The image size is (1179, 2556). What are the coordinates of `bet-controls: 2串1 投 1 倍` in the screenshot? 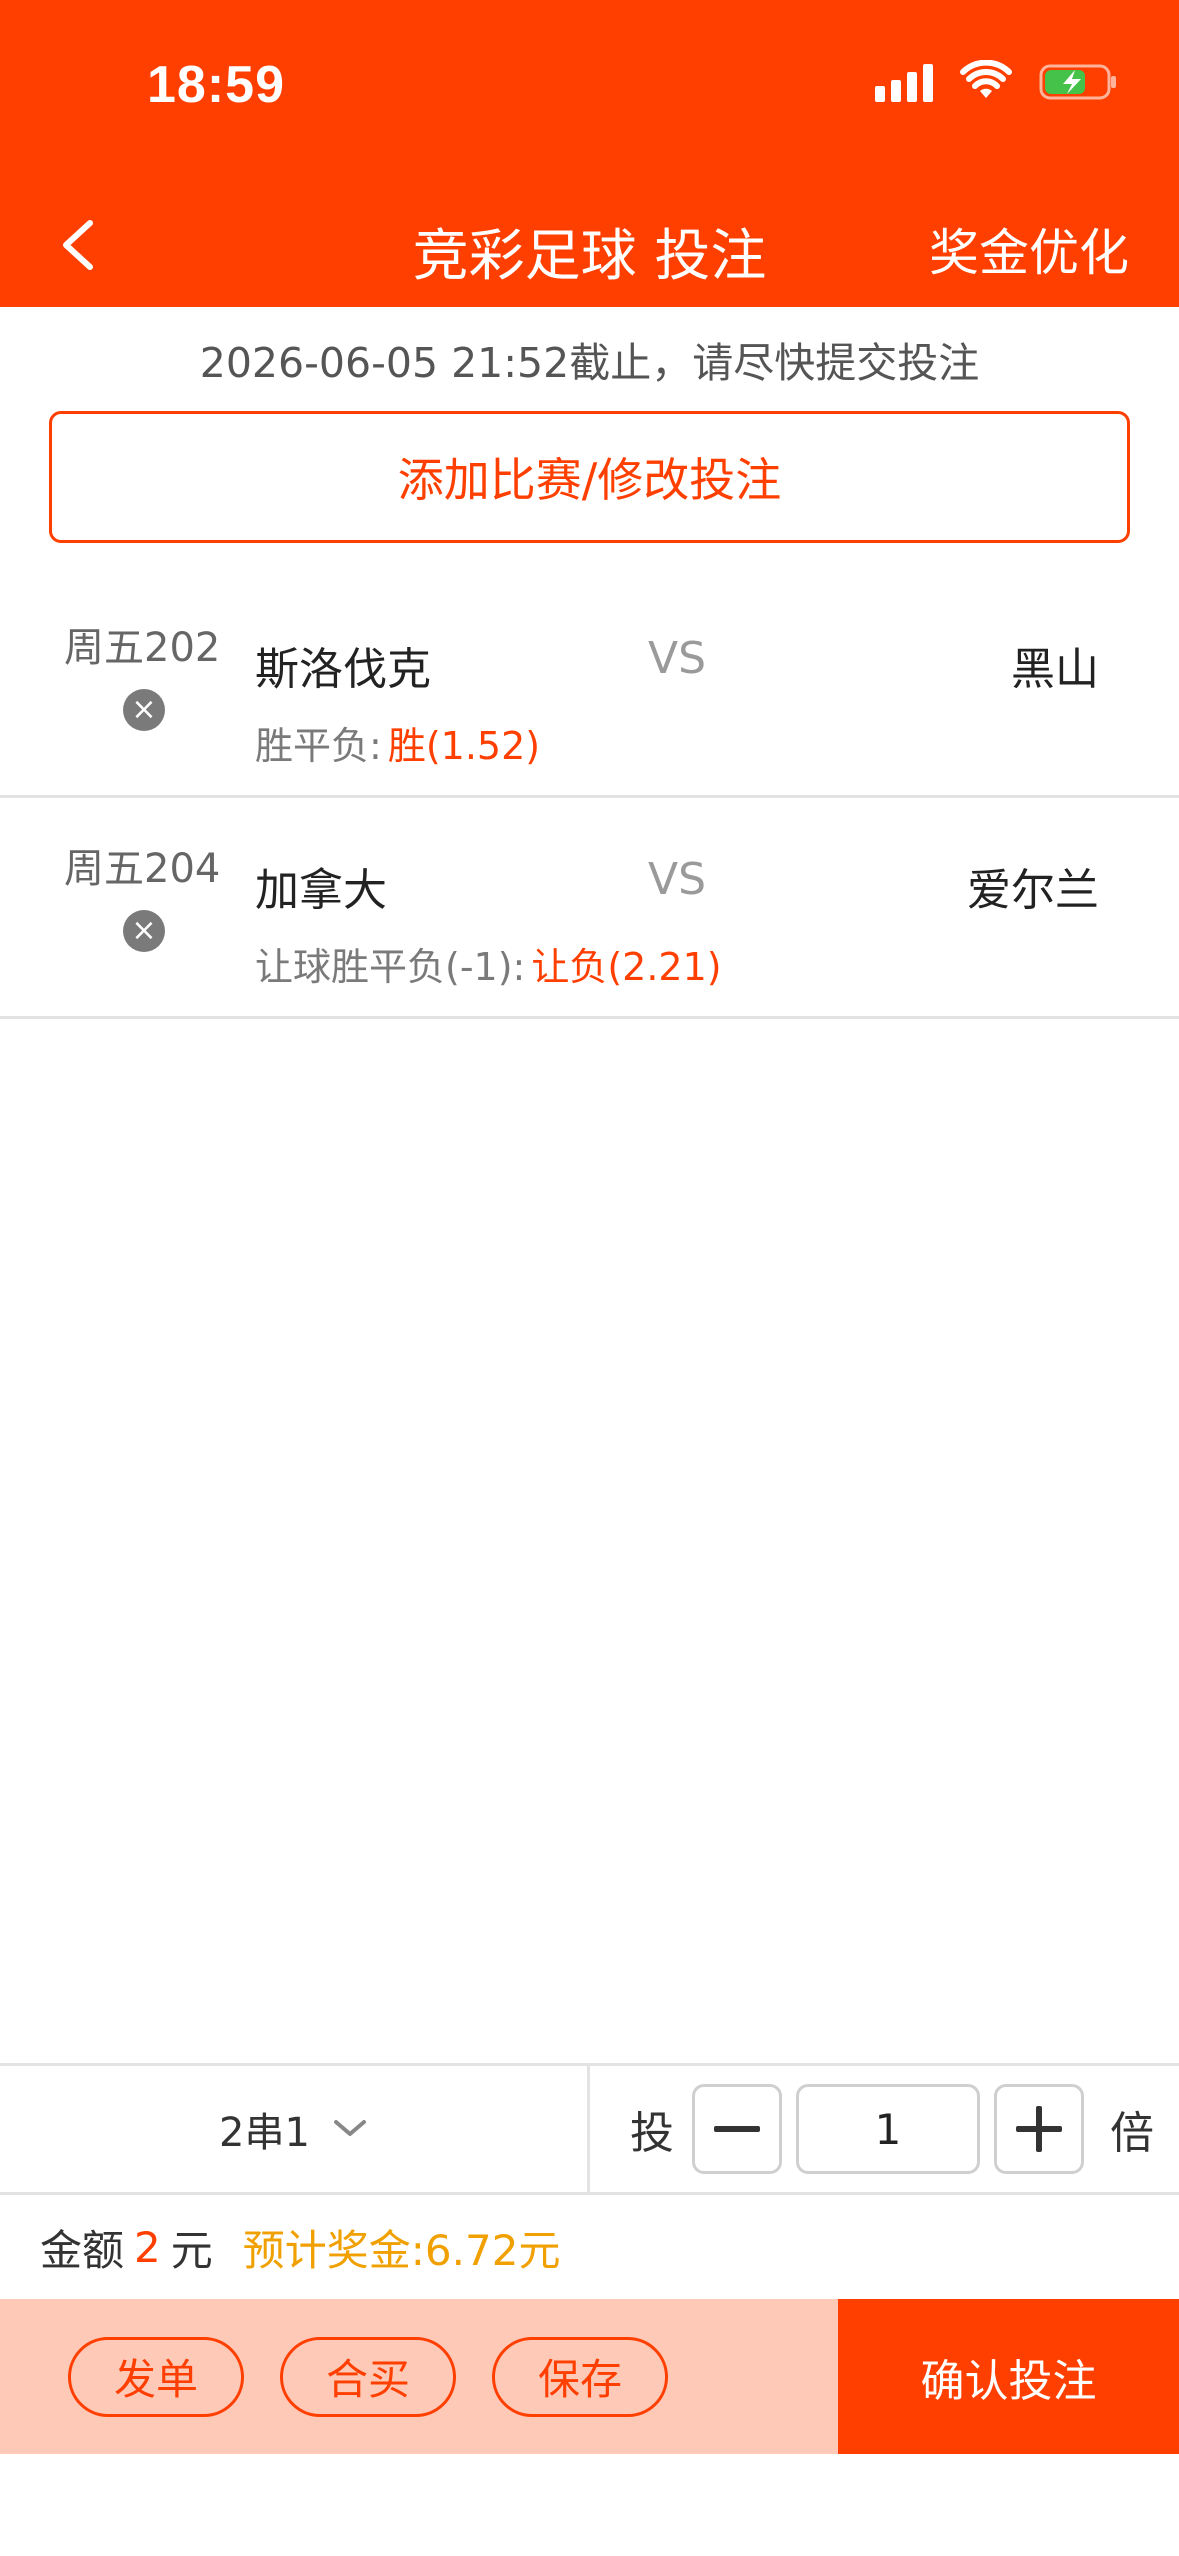 It's located at (589, 2129).